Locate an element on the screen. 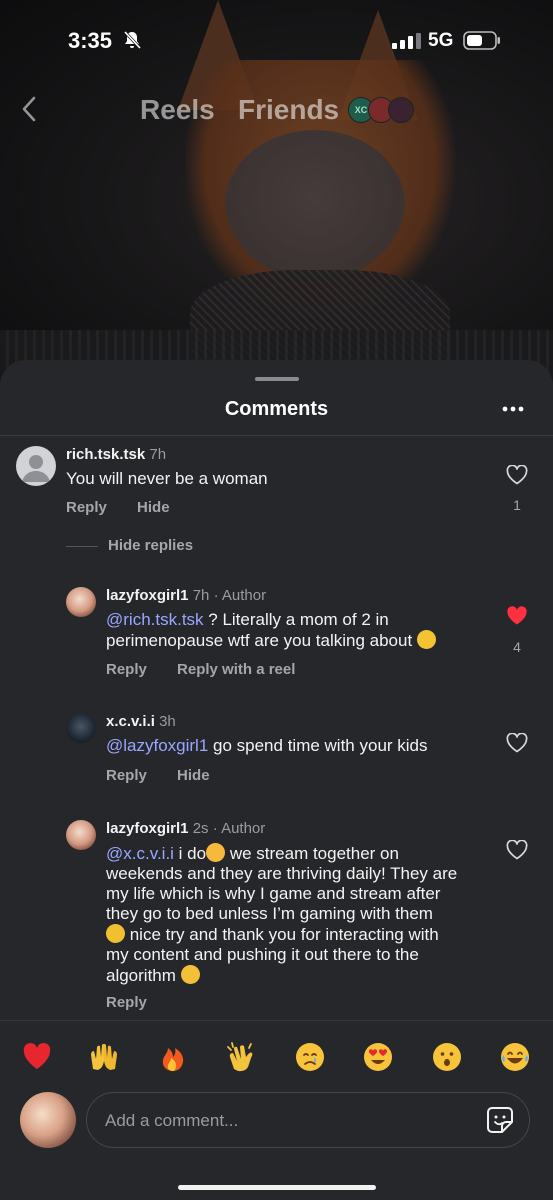 Image resolution: width=553 pixels, height=1200 pixels. sticker-icon is located at coordinates (500, 1120).